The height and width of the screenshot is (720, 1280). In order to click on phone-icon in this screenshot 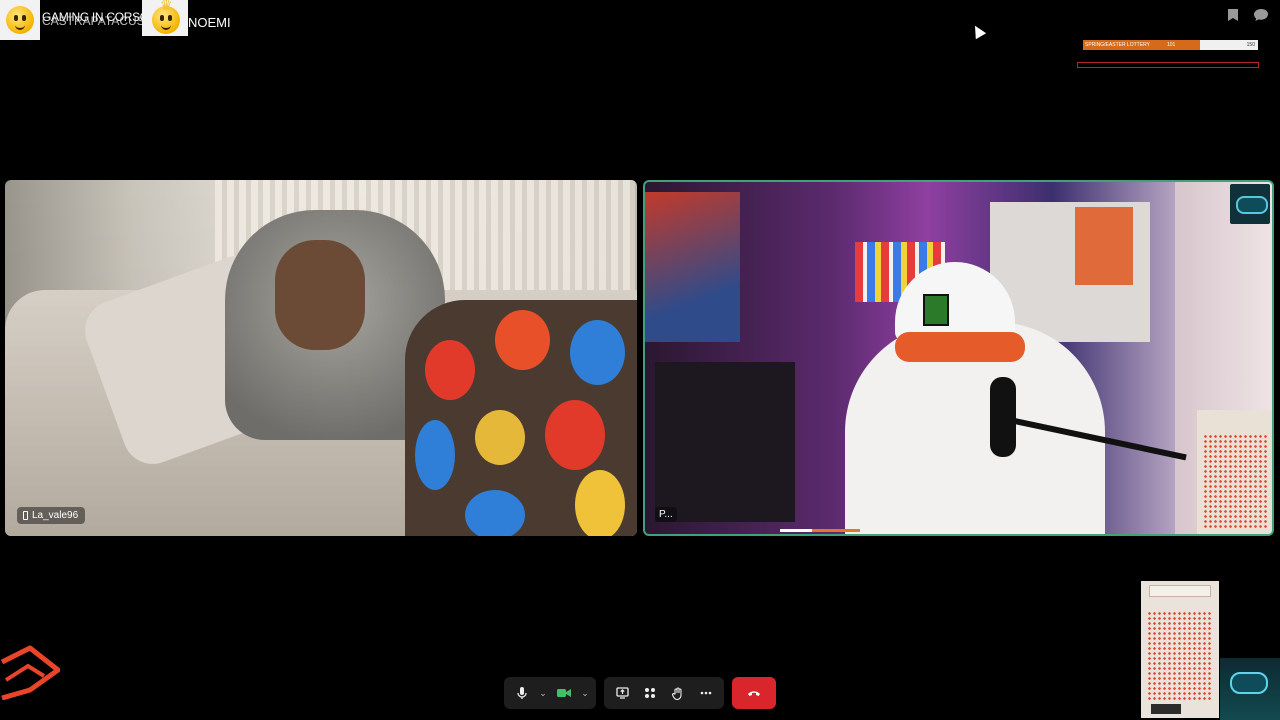, I will do `click(25, 515)`.